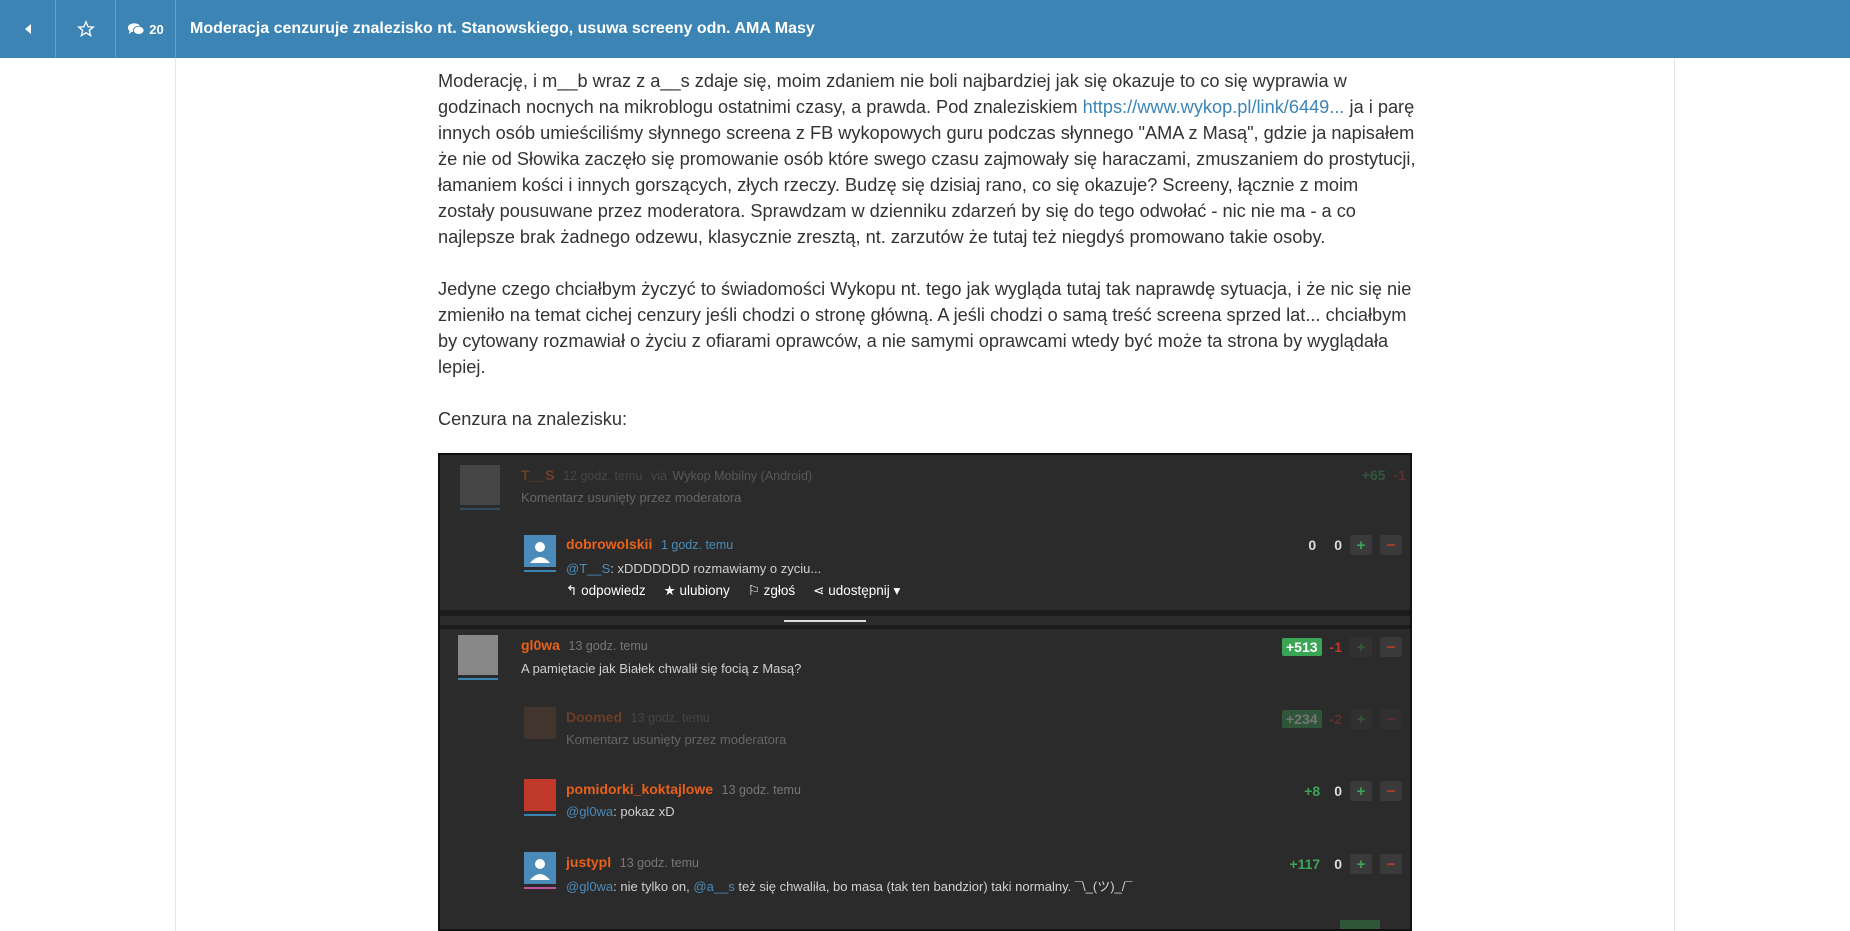  Describe the element at coordinates (136, 28) in the screenshot. I see `comments-icon` at that location.